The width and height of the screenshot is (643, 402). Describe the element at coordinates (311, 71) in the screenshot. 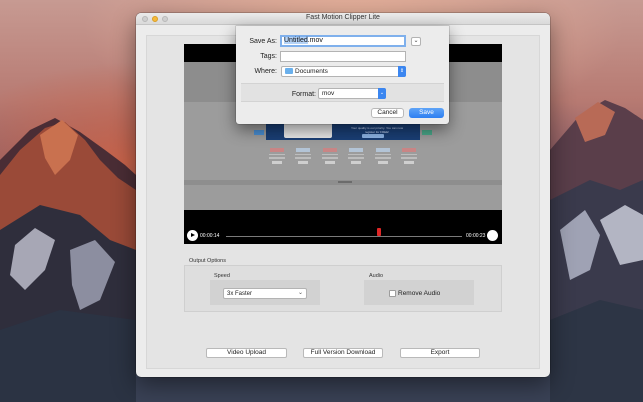

I see `where-value: Documents` at that location.